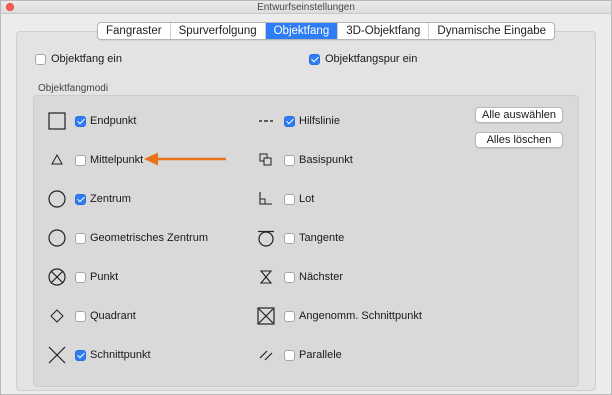 This screenshot has width=612, height=395. Describe the element at coordinates (289, 277) in the screenshot. I see `naechster-checkbox` at that location.